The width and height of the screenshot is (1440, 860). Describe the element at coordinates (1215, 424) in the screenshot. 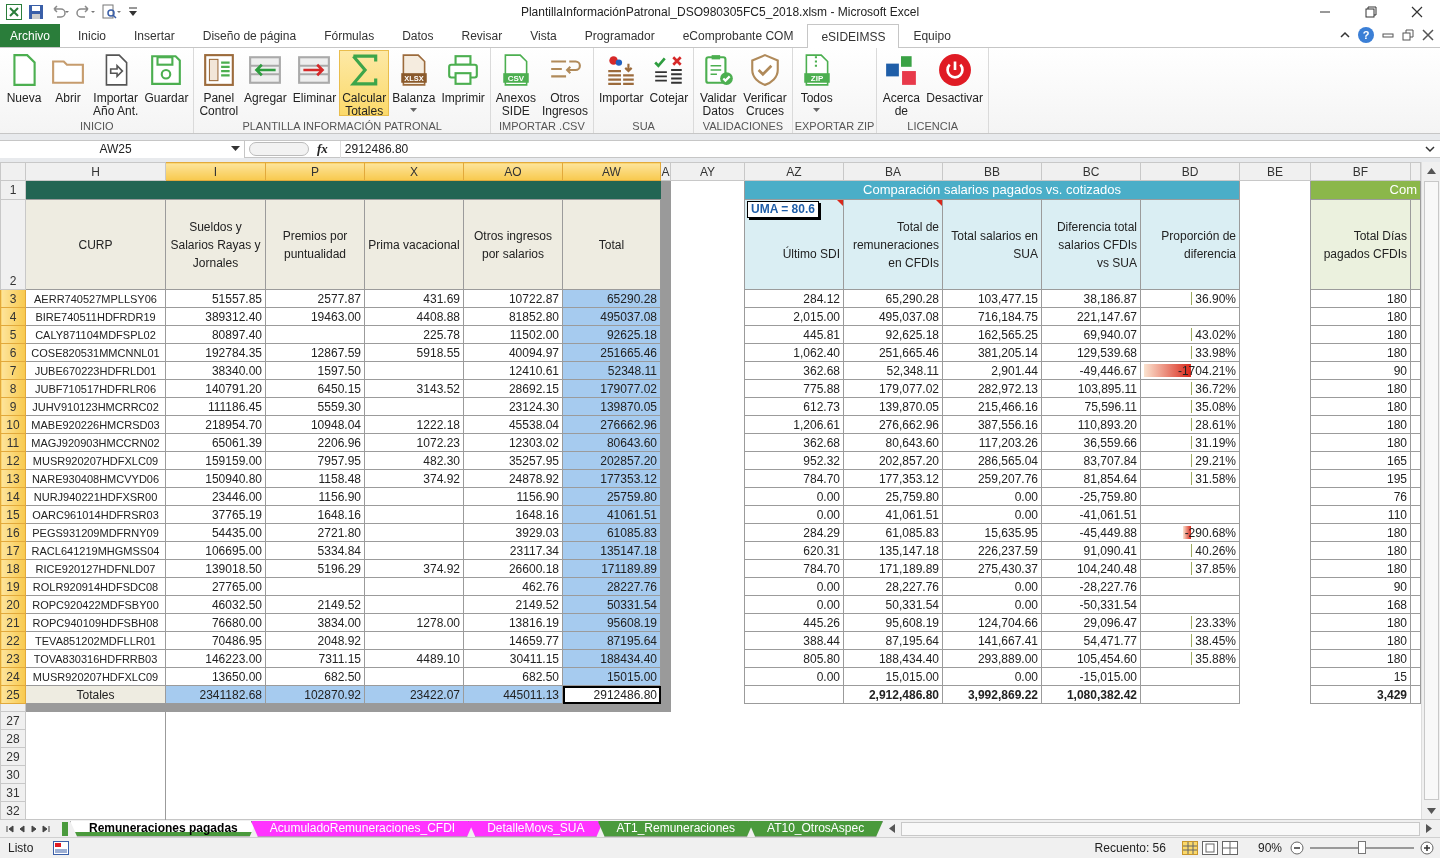

I see `table-cell: 28.61%` at that location.